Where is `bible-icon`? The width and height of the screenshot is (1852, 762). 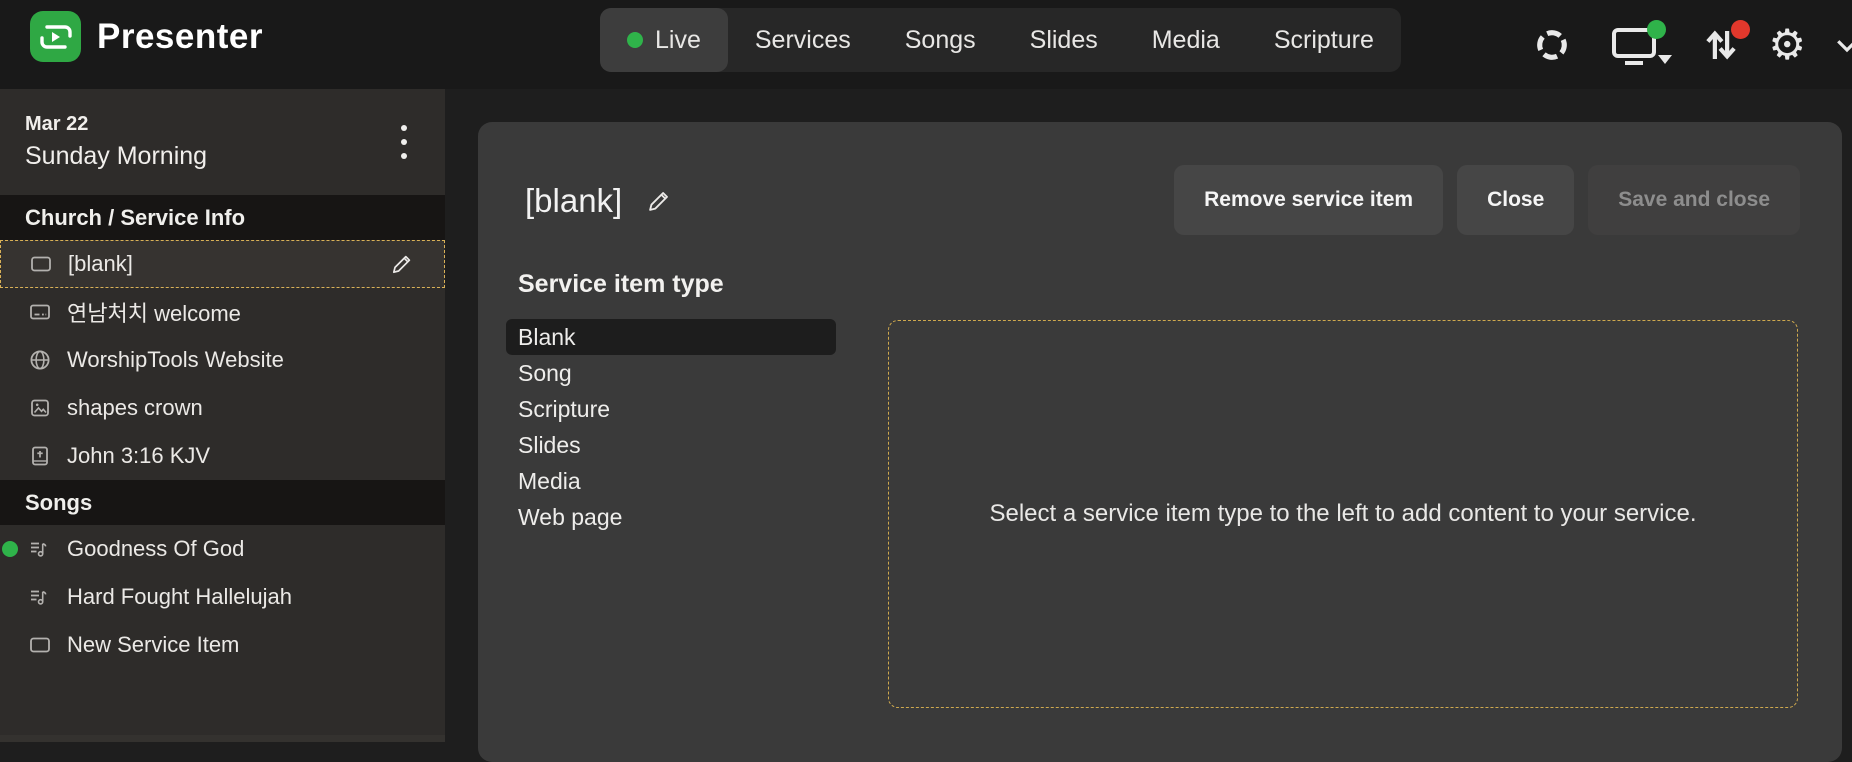 bible-icon is located at coordinates (40, 456).